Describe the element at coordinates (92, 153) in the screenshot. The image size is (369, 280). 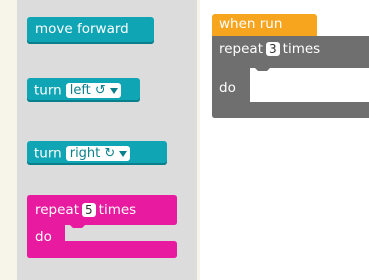
I see `direction-value-right: right ↻` at that location.